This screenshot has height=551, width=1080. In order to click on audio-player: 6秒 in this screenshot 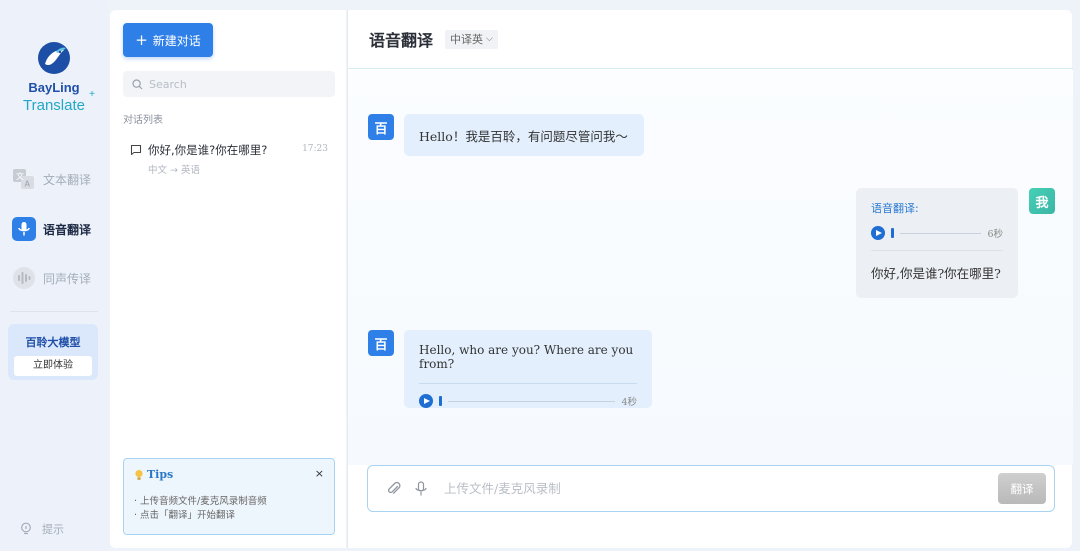, I will do `click(937, 233)`.